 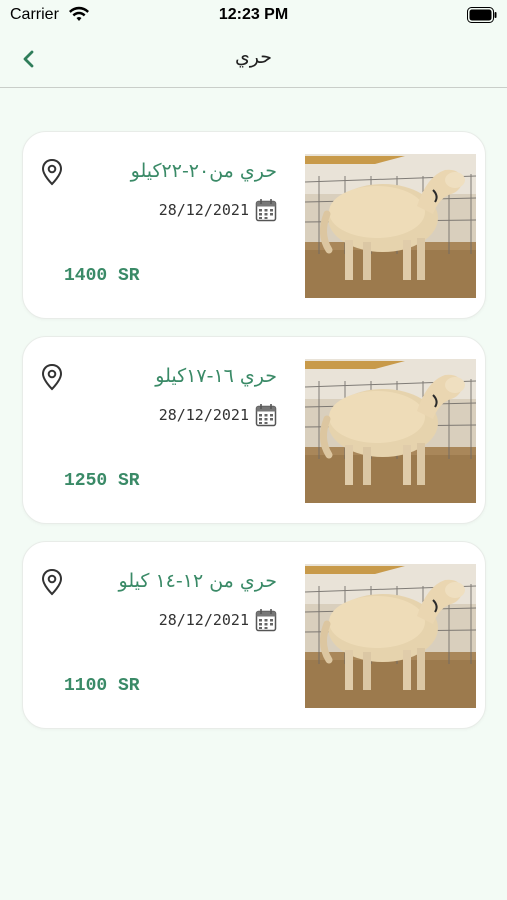 I want to click on status-bar: Carrier 12:23 PM, so click(x=253, y=16).